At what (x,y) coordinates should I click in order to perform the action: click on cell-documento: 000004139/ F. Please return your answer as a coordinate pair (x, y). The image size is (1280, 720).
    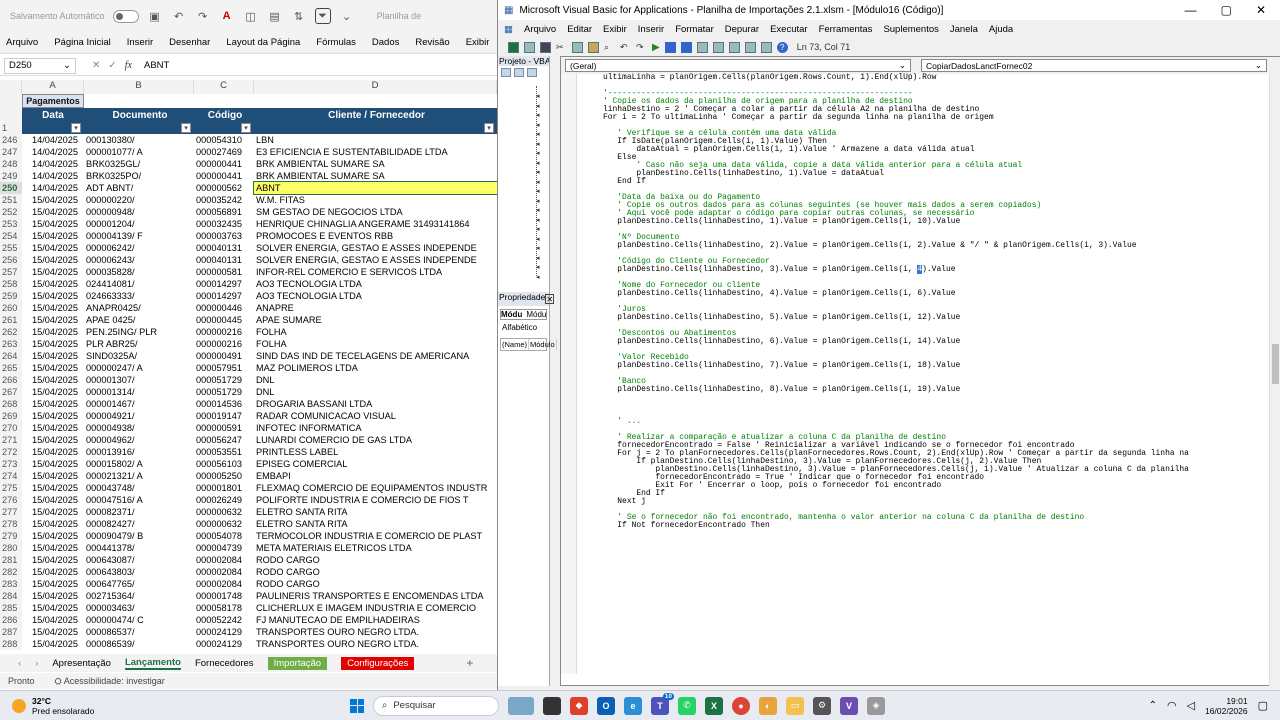
    Looking at the image, I should click on (139, 236).